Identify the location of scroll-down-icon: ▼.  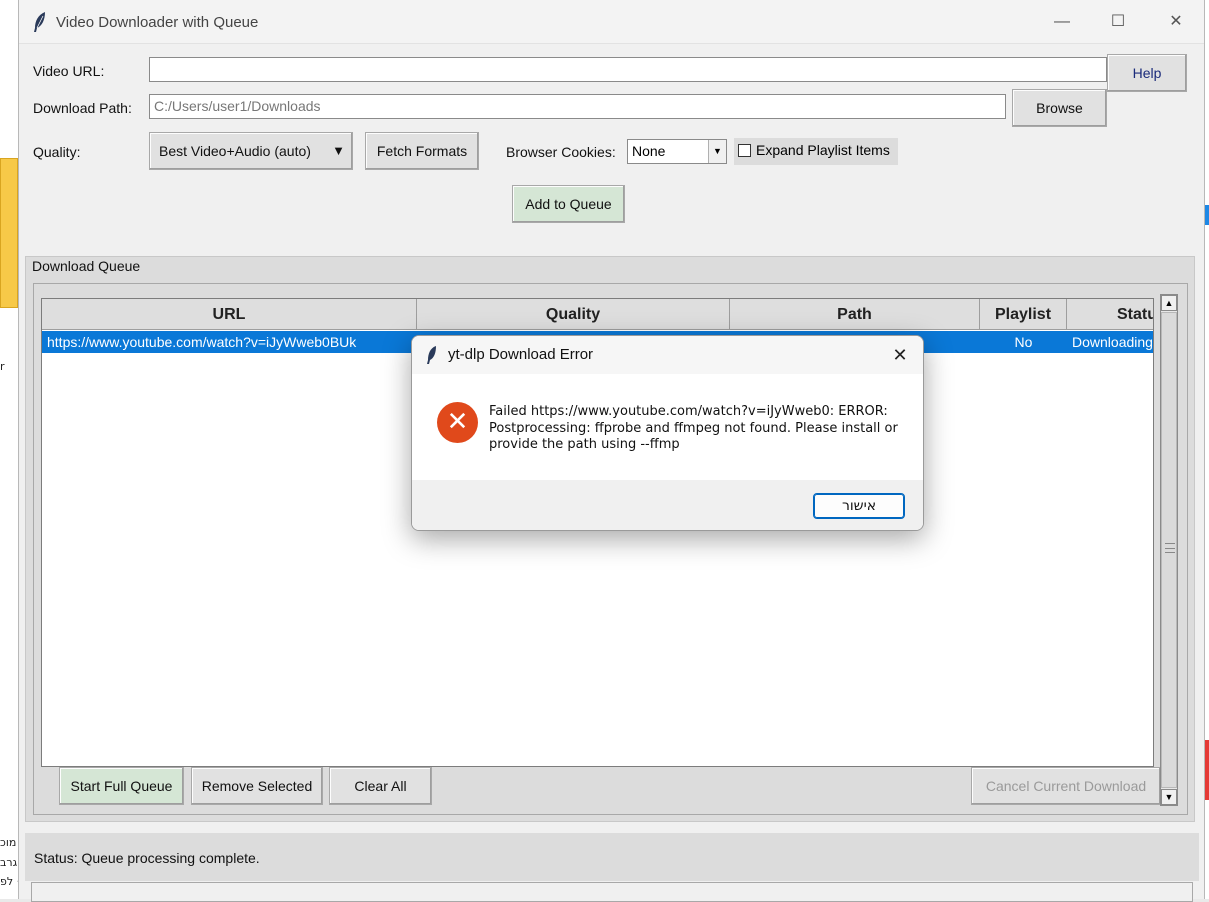
(1169, 797).